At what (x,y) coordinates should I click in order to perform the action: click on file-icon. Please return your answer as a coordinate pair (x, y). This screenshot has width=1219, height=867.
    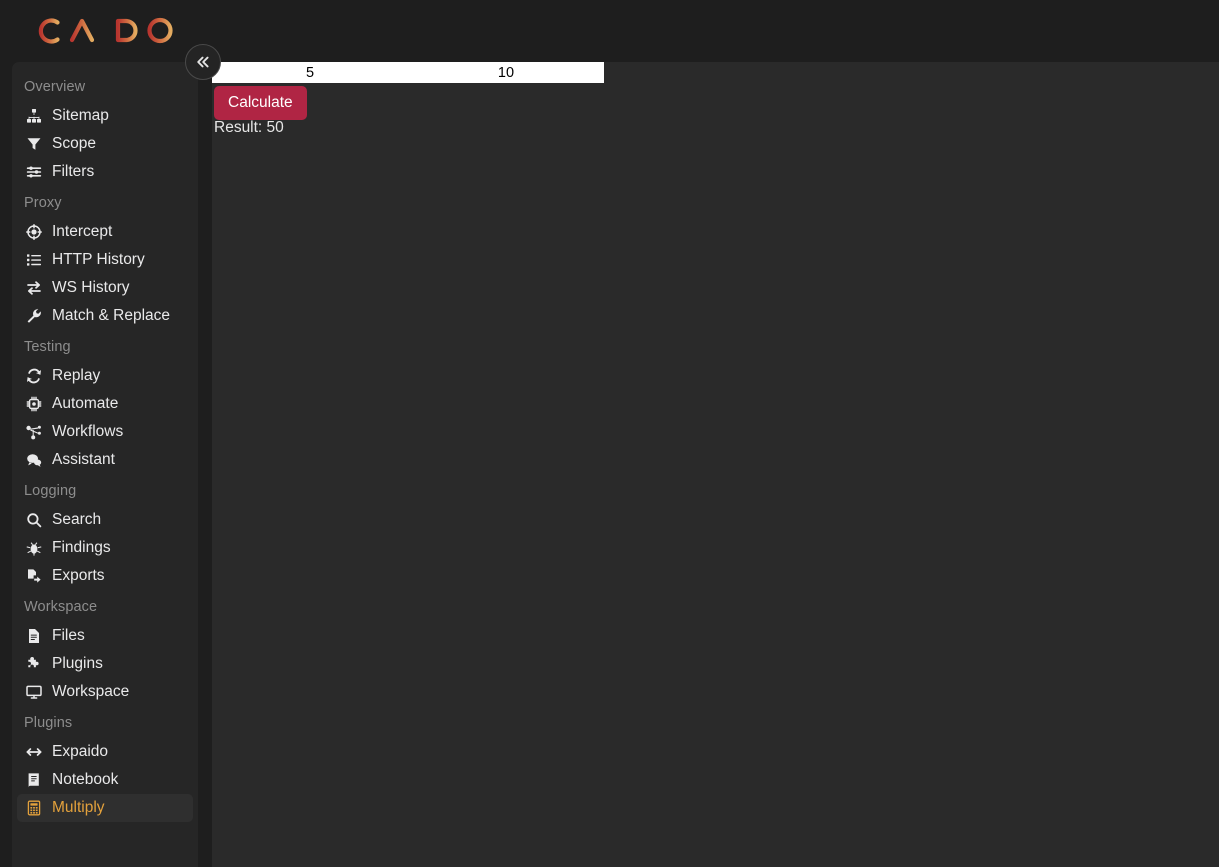
    Looking at the image, I should click on (33, 636).